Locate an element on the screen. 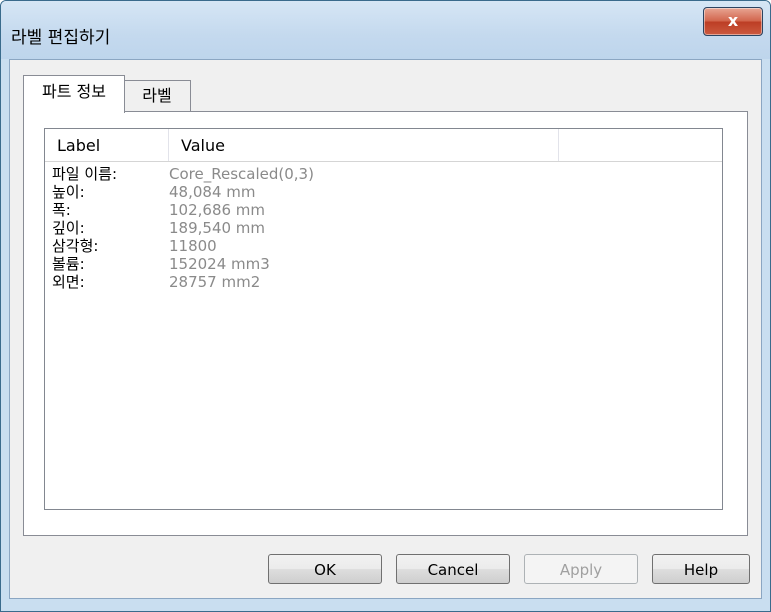  column-header-label: Label is located at coordinates (107, 145).